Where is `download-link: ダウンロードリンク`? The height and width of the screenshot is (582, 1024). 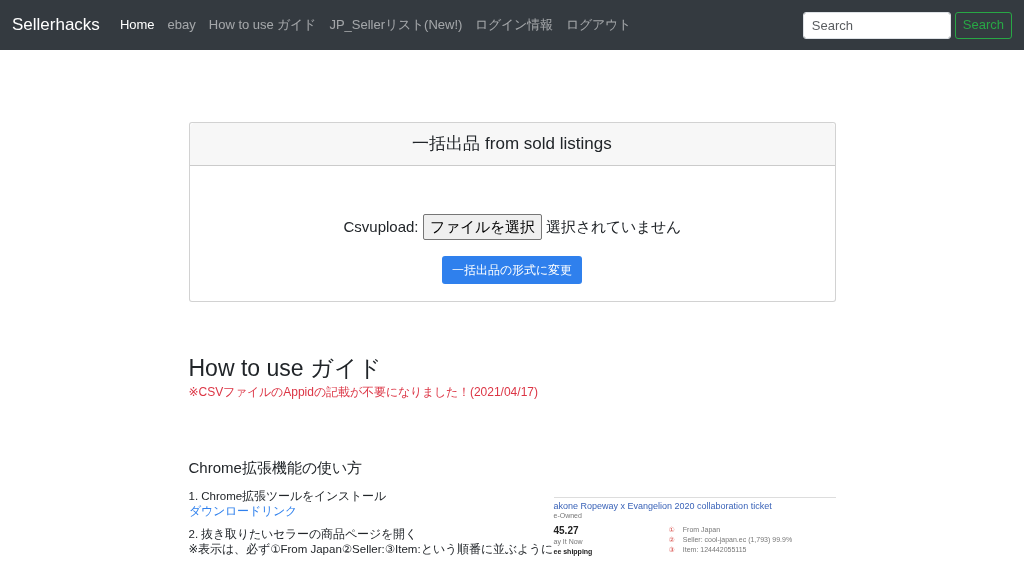
download-link: ダウンロードリンク is located at coordinates (242, 510).